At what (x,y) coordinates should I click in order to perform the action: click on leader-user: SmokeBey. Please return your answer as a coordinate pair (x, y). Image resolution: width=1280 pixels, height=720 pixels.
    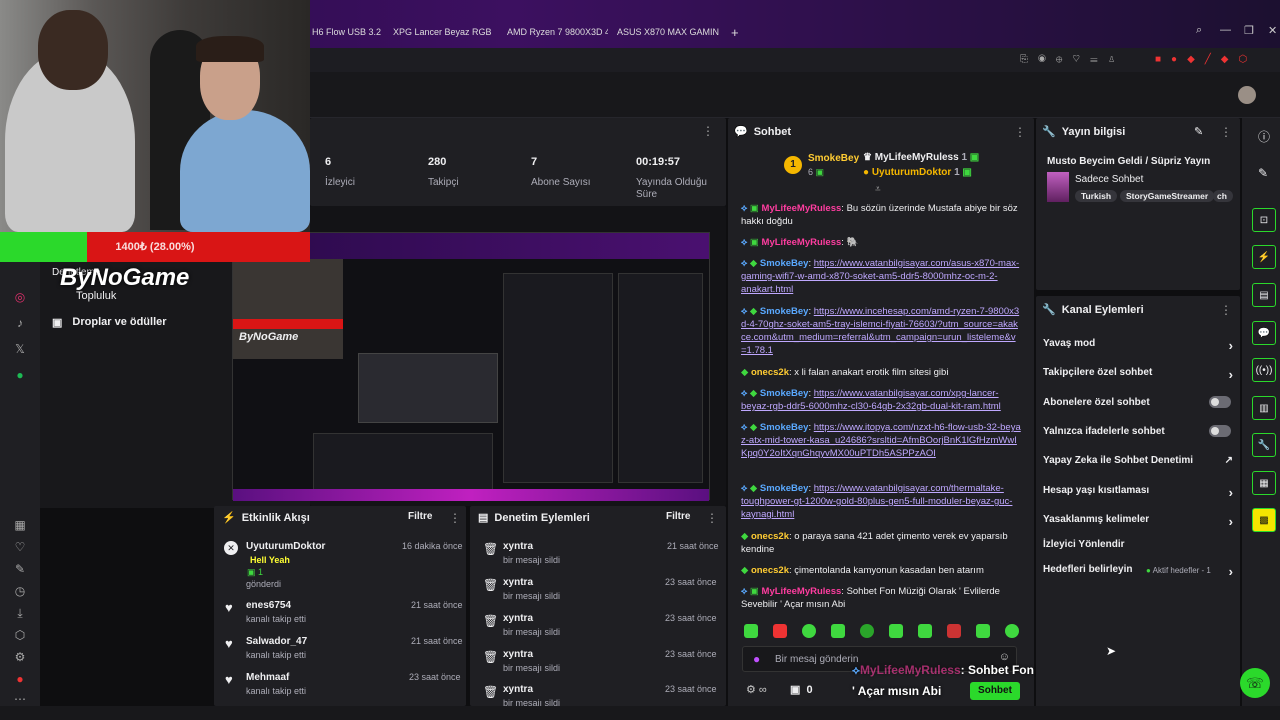
    Looking at the image, I should click on (833, 158).